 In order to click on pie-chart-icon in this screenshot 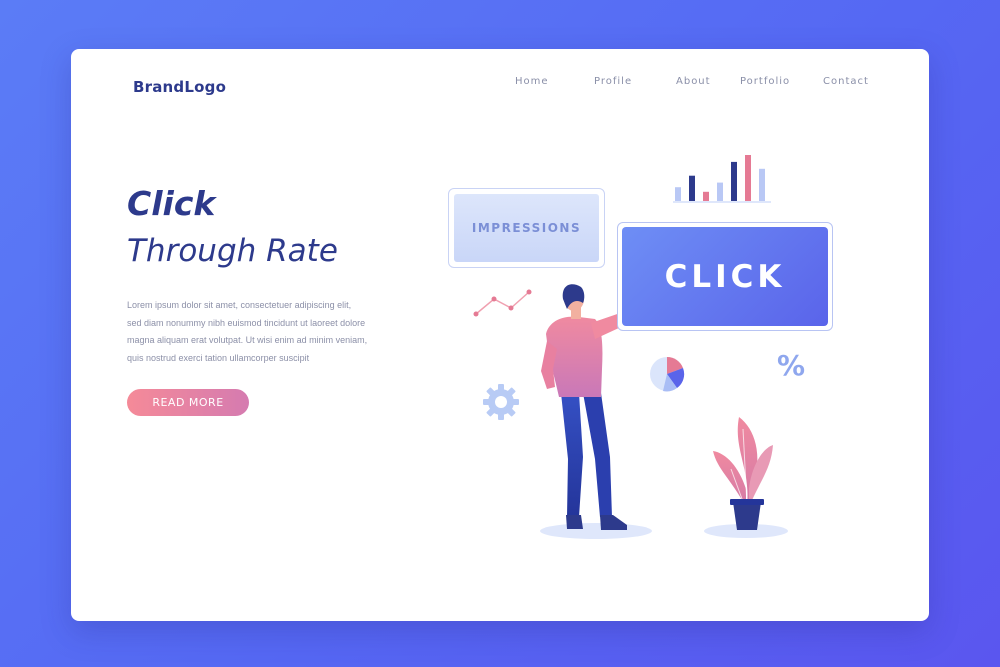, I will do `click(667, 374)`.